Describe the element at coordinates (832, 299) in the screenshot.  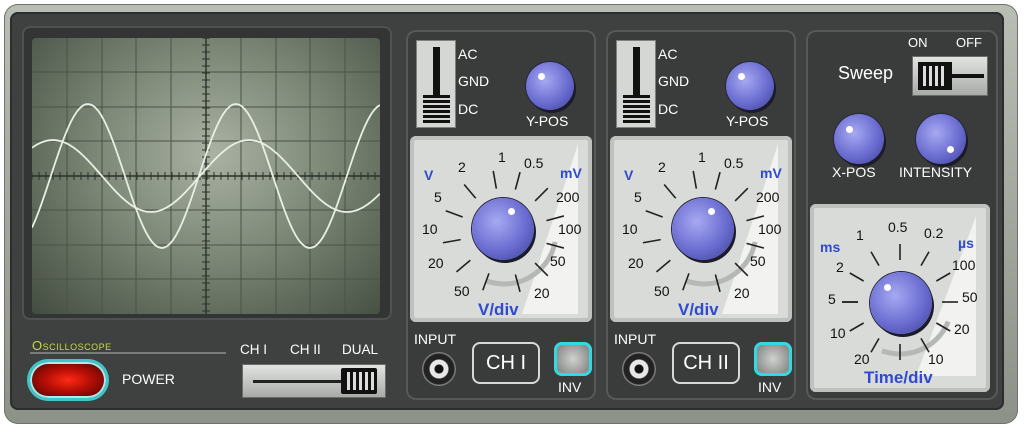
I see `timebase-label: 5` at that location.